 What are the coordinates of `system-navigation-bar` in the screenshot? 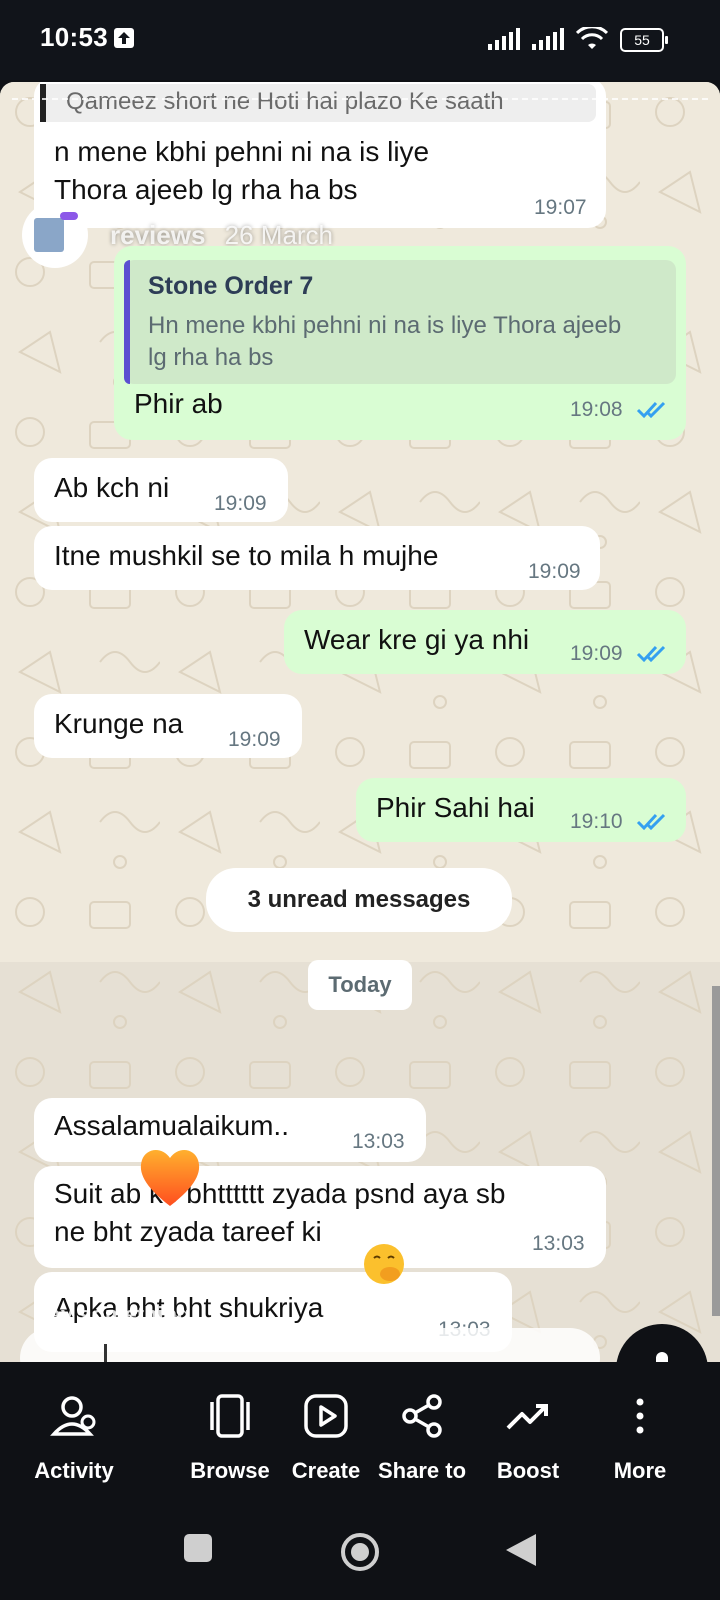 It's located at (360, 1555).